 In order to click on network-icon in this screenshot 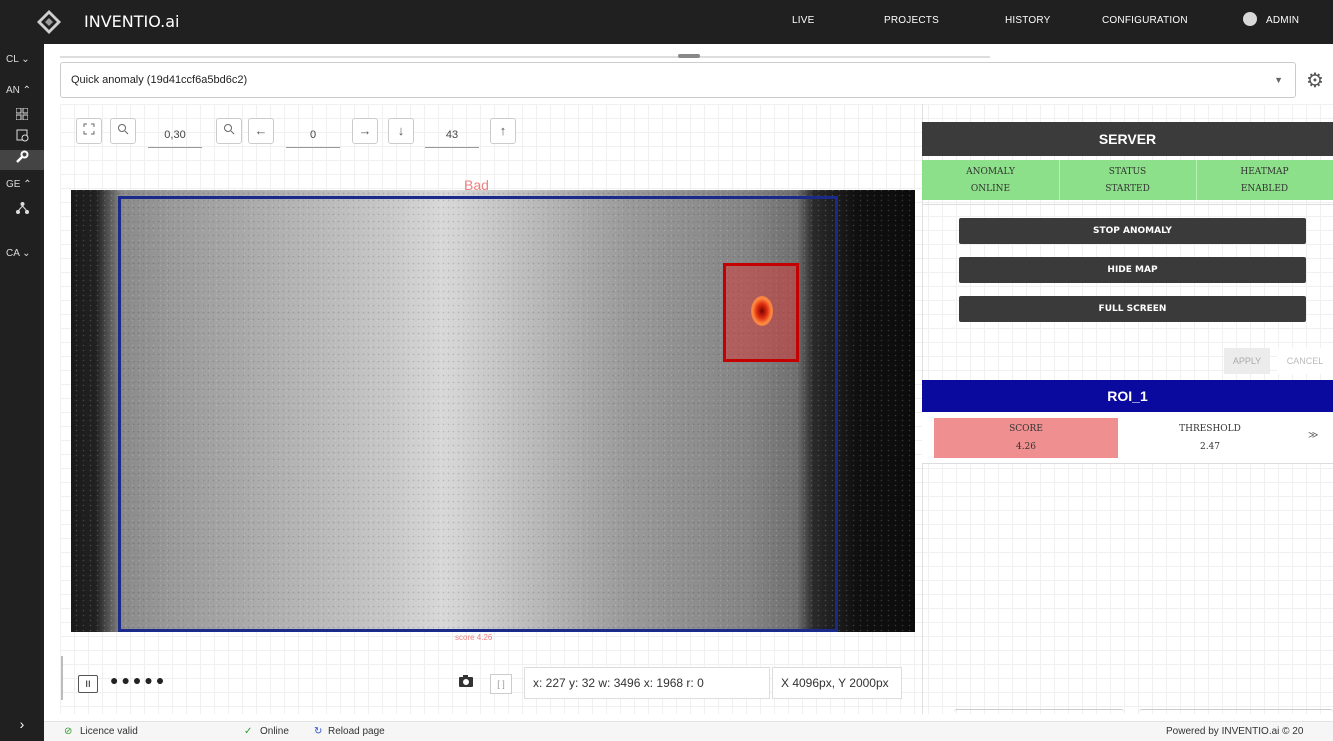, I will do `click(22, 210)`.